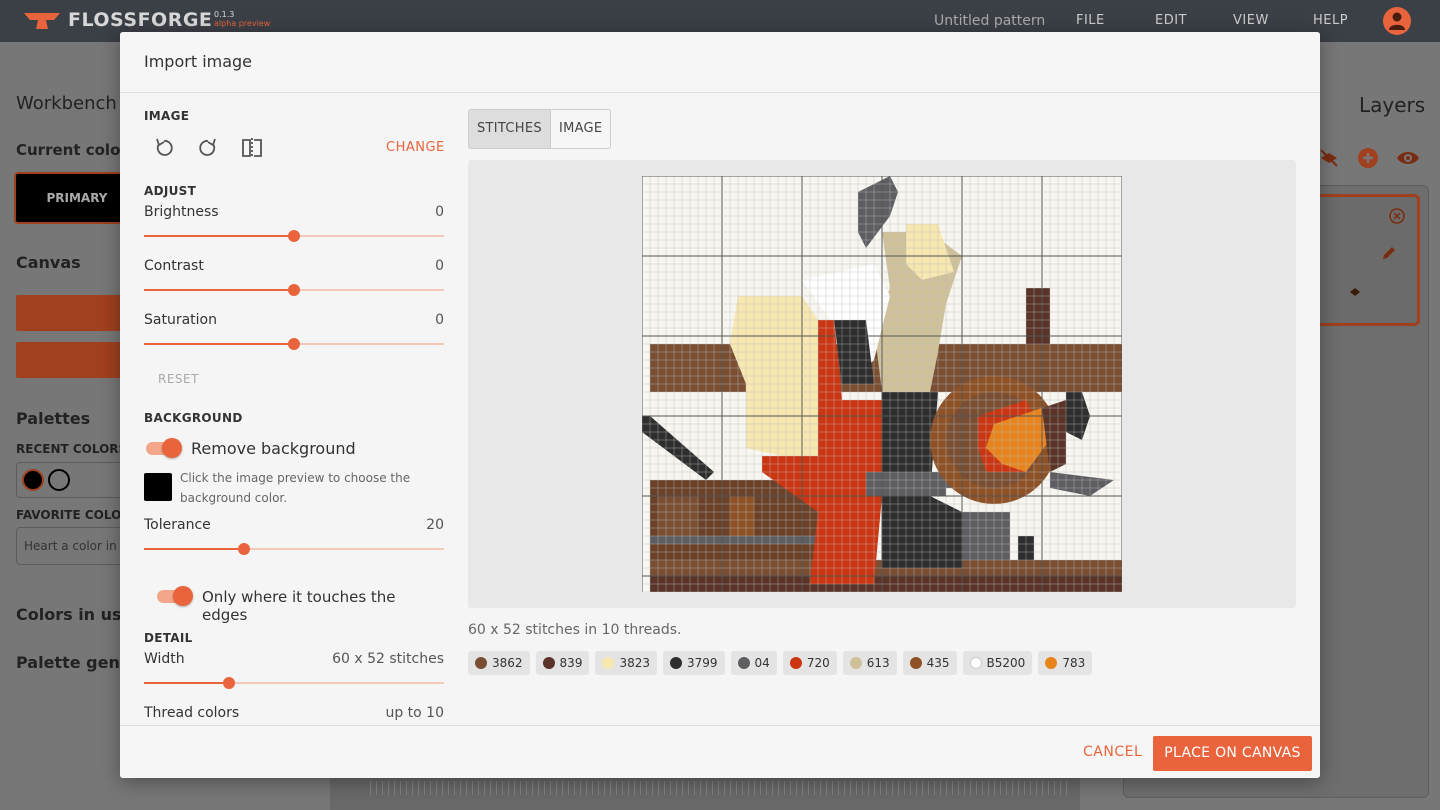  I want to click on thread-chip: 3823, so click(626, 663).